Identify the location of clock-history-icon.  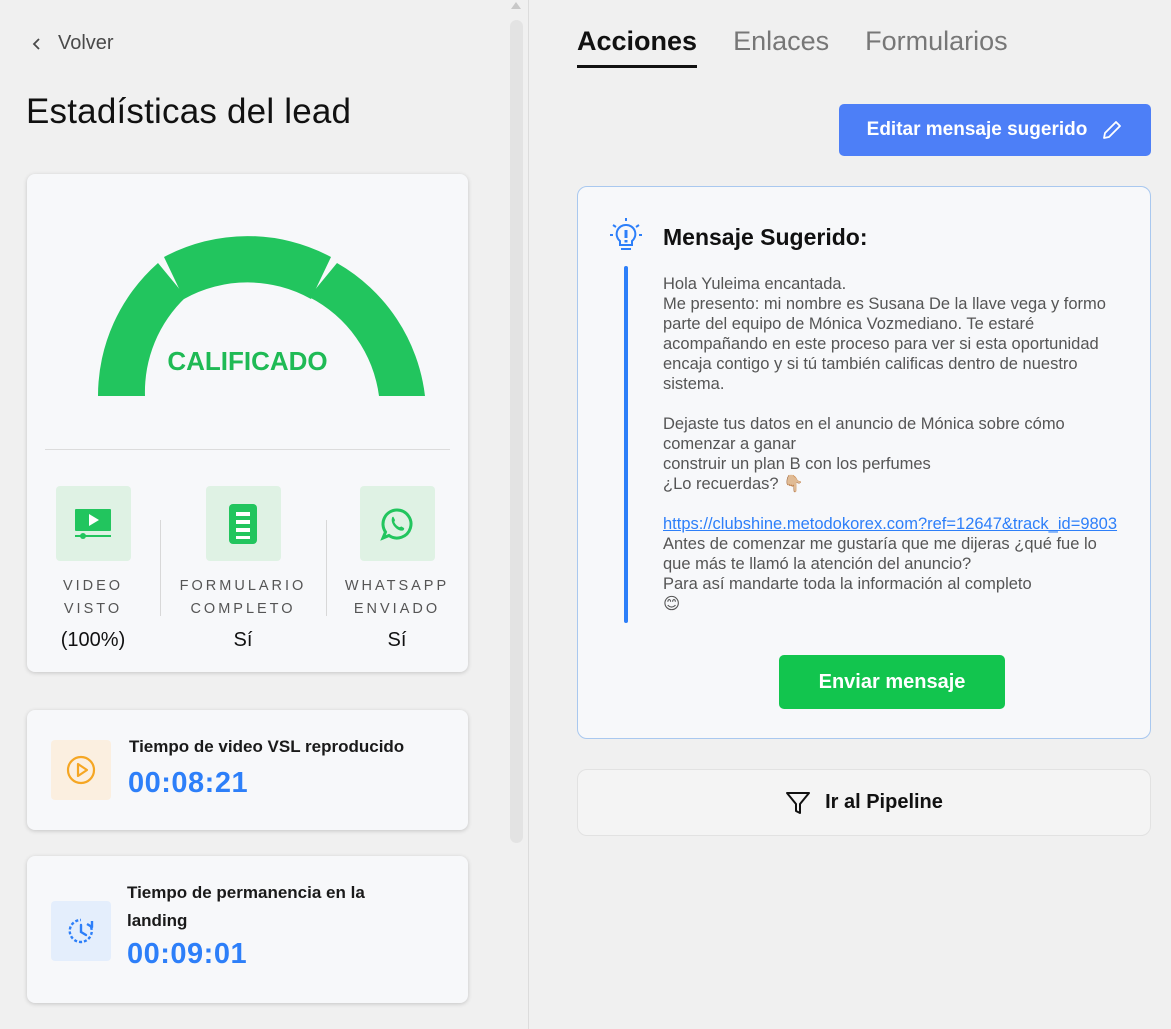
(81, 931).